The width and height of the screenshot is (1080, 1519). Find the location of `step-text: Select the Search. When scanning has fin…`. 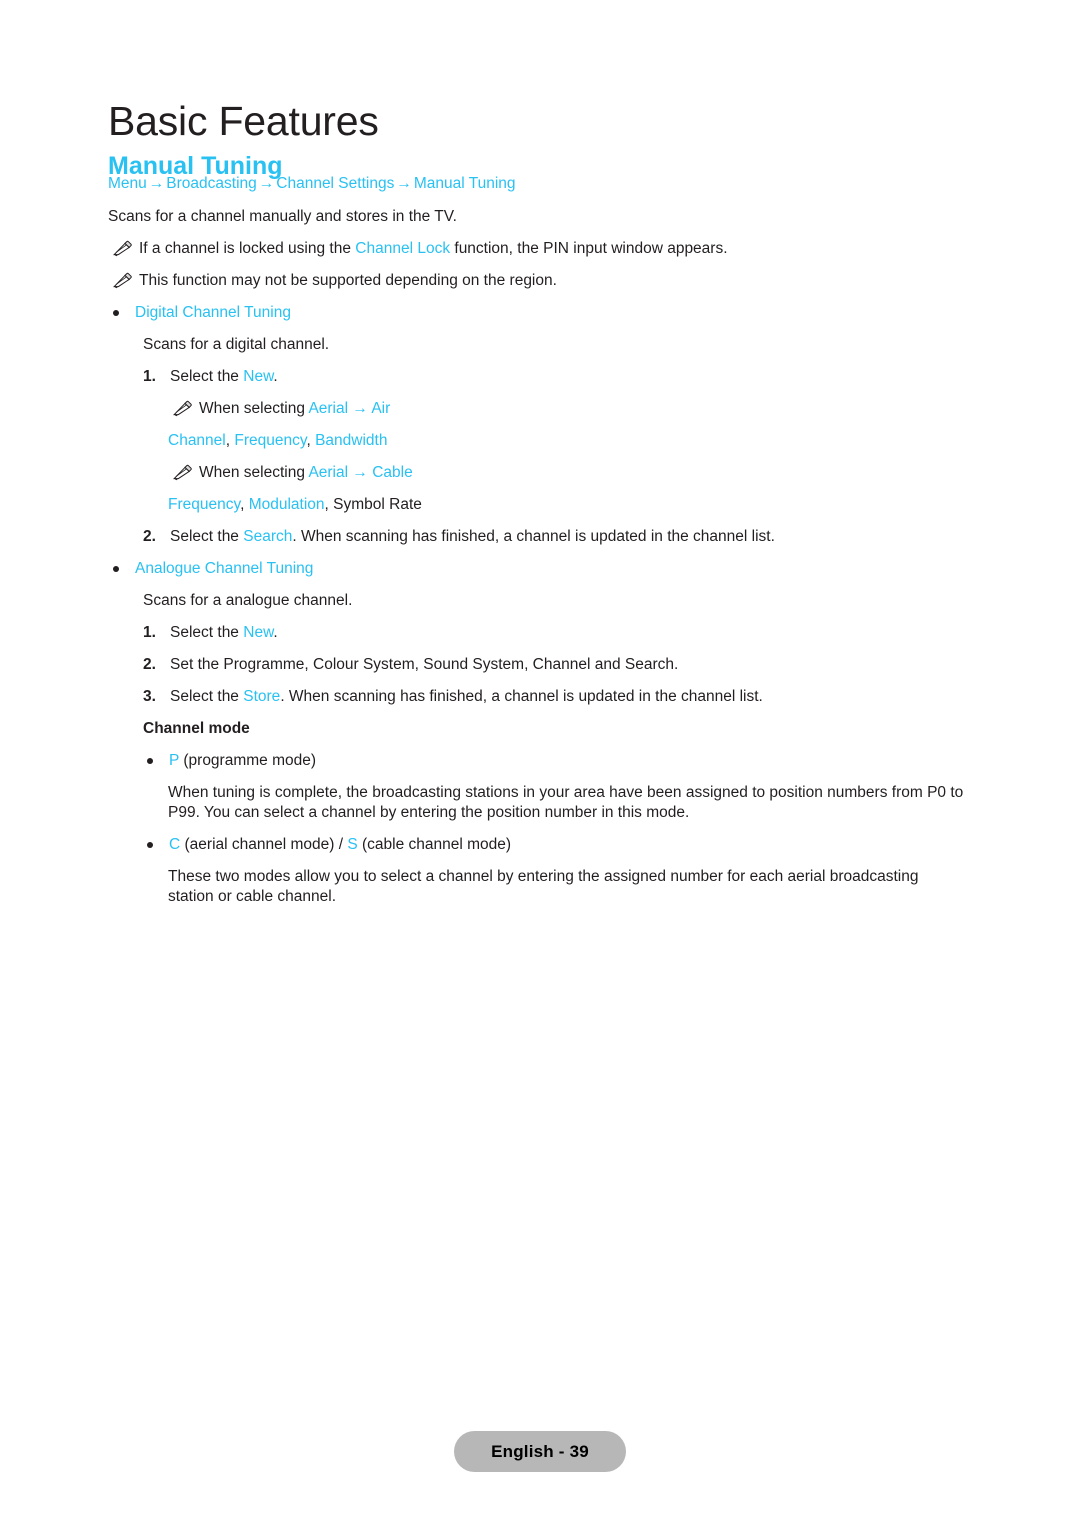

step-text: Select the Search. When scanning has fin… is located at coordinates (472, 536).